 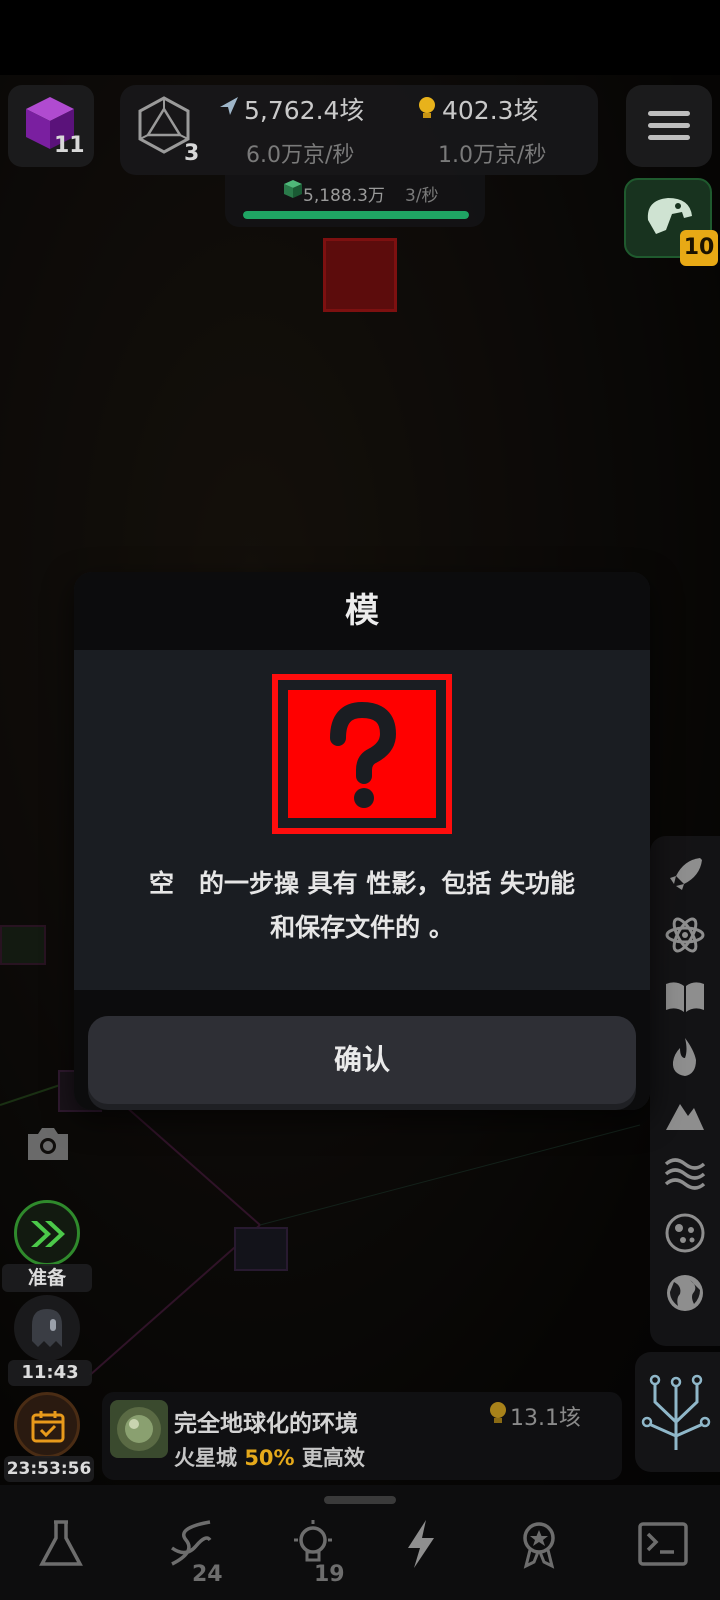 What do you see at coordinates (51, 126) in the screenshot?
I see `cube-button: 11` at bounding box center [51, 126].